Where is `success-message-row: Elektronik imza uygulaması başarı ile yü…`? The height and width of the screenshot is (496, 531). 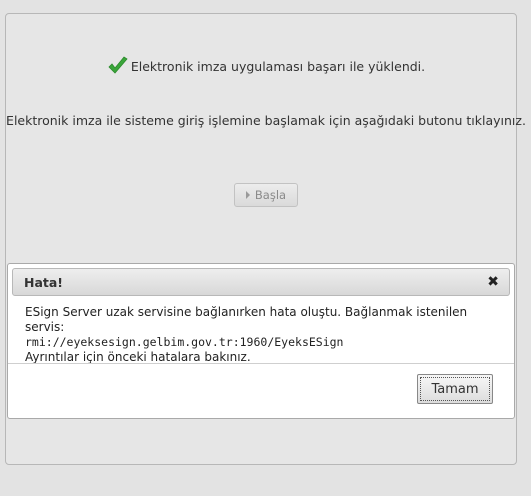 success-message-row: Elektronik imza uygulaması başarı ile yü… is located at coordinates (266, 66).